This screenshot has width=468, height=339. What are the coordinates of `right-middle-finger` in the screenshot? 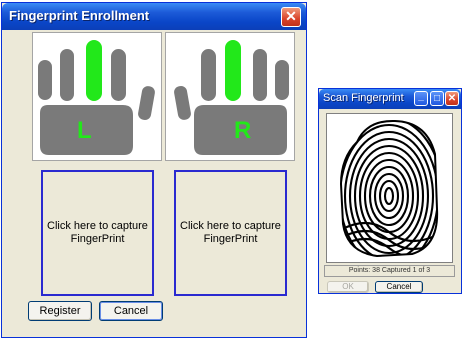 It's located at (233, 70).